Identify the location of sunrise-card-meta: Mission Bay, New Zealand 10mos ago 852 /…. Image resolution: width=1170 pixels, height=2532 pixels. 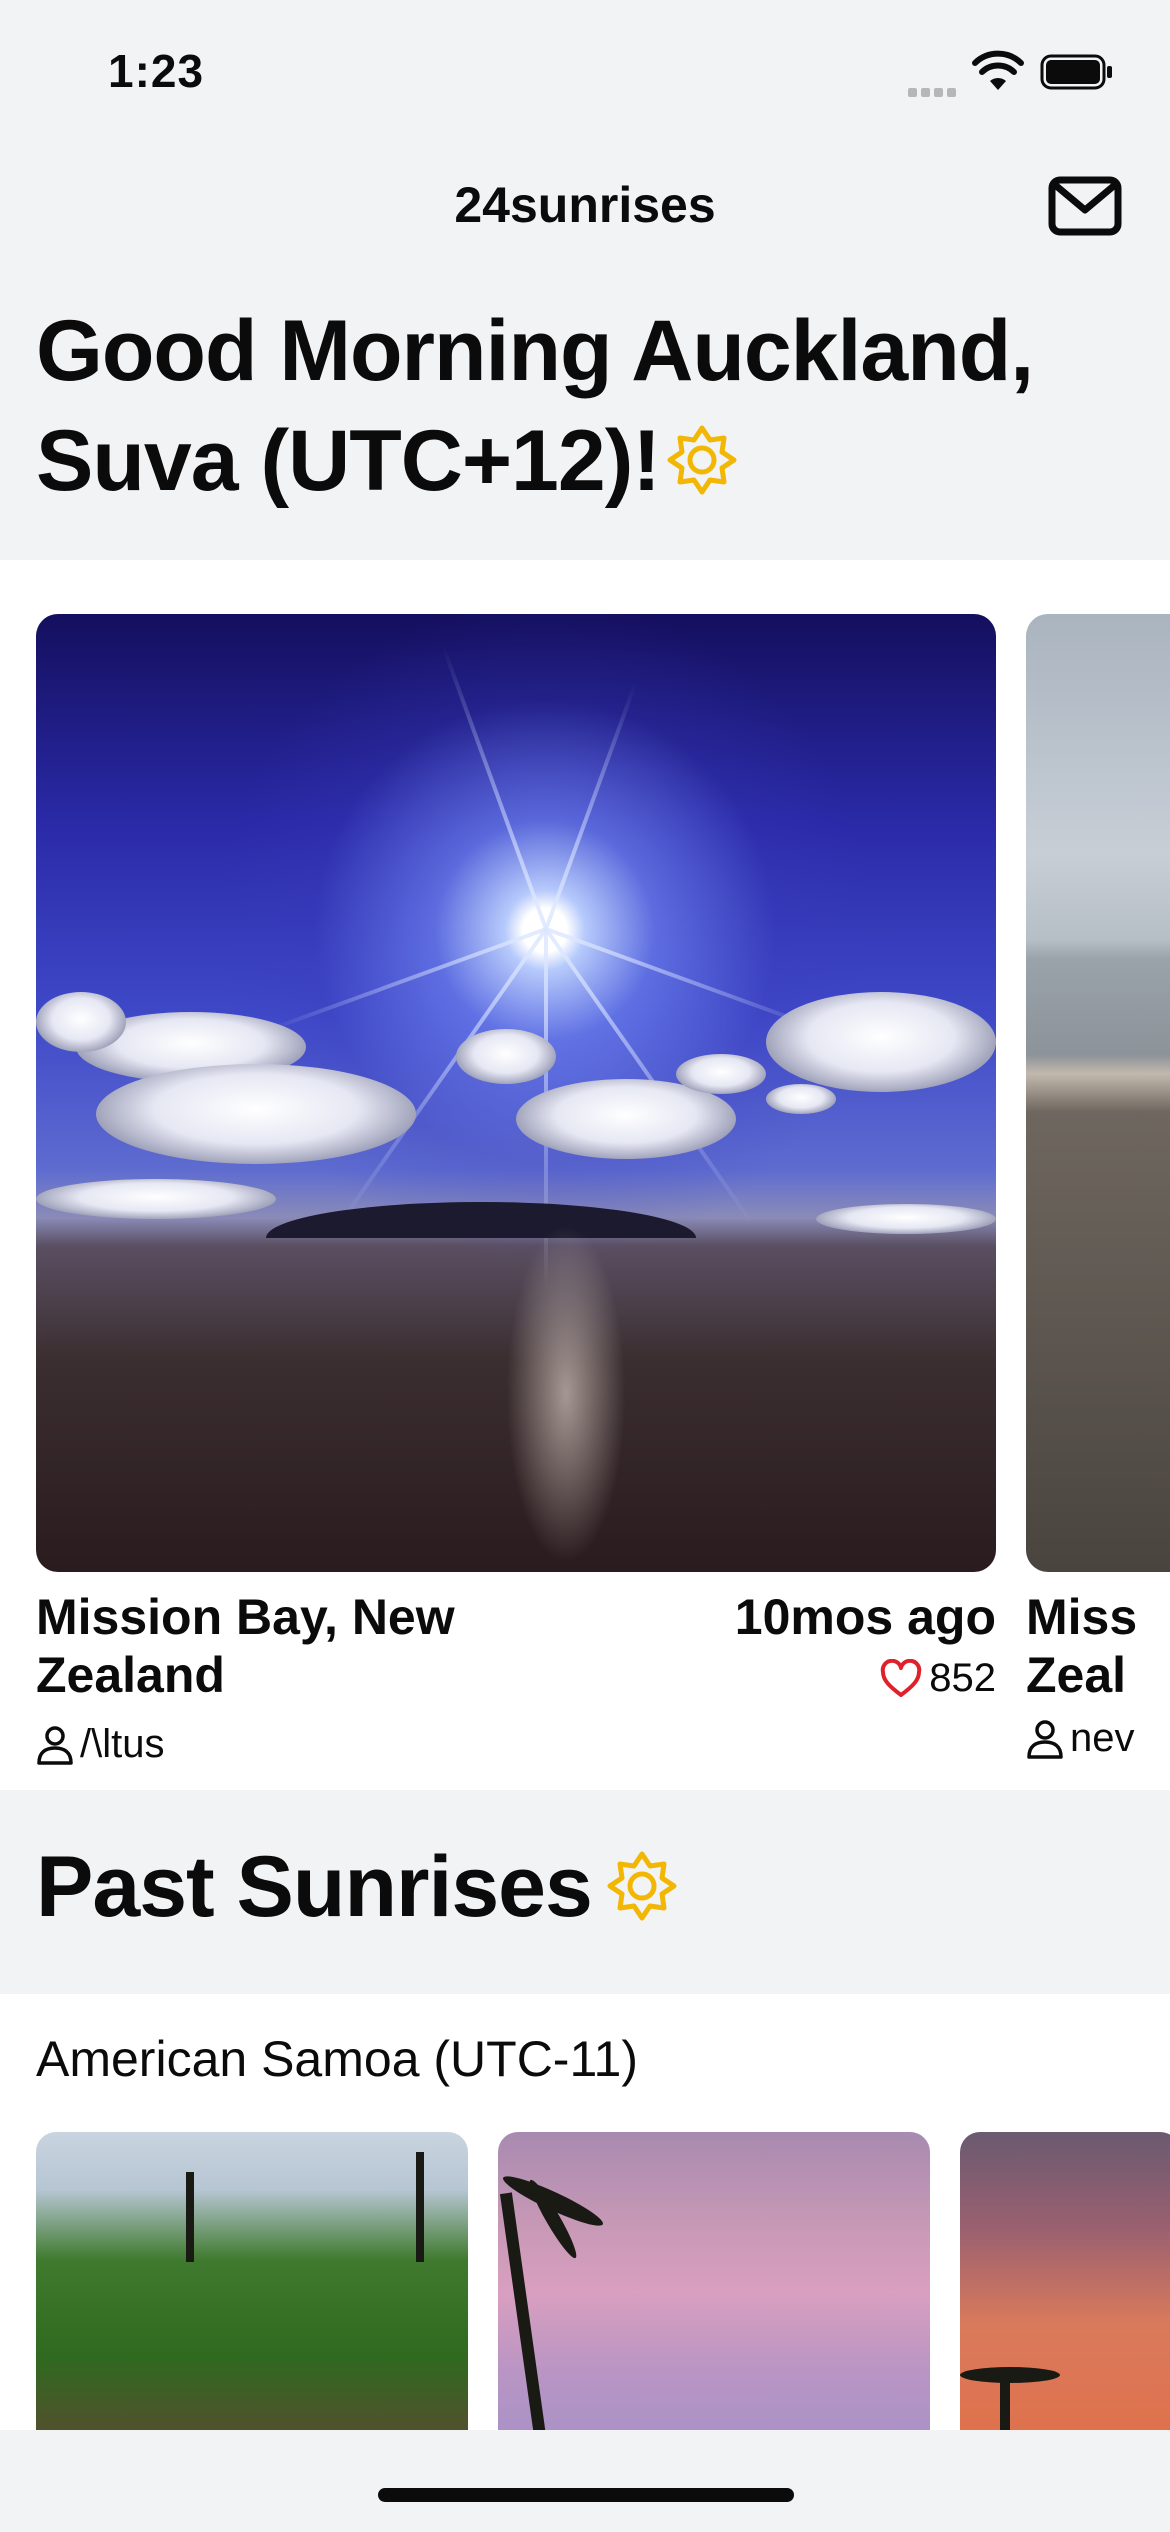
(516, 1669).